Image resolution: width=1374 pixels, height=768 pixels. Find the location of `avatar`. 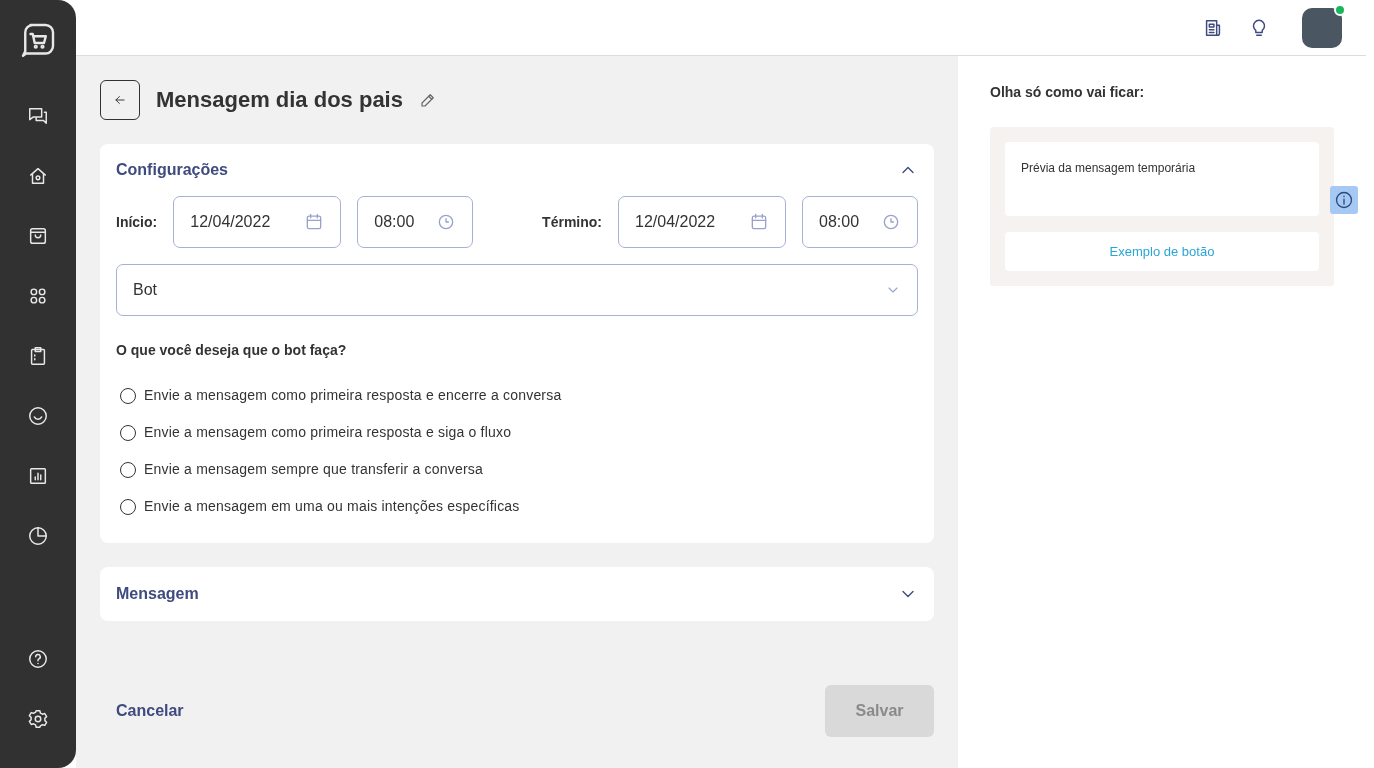

avatar is located at coordinates (1322, 27).